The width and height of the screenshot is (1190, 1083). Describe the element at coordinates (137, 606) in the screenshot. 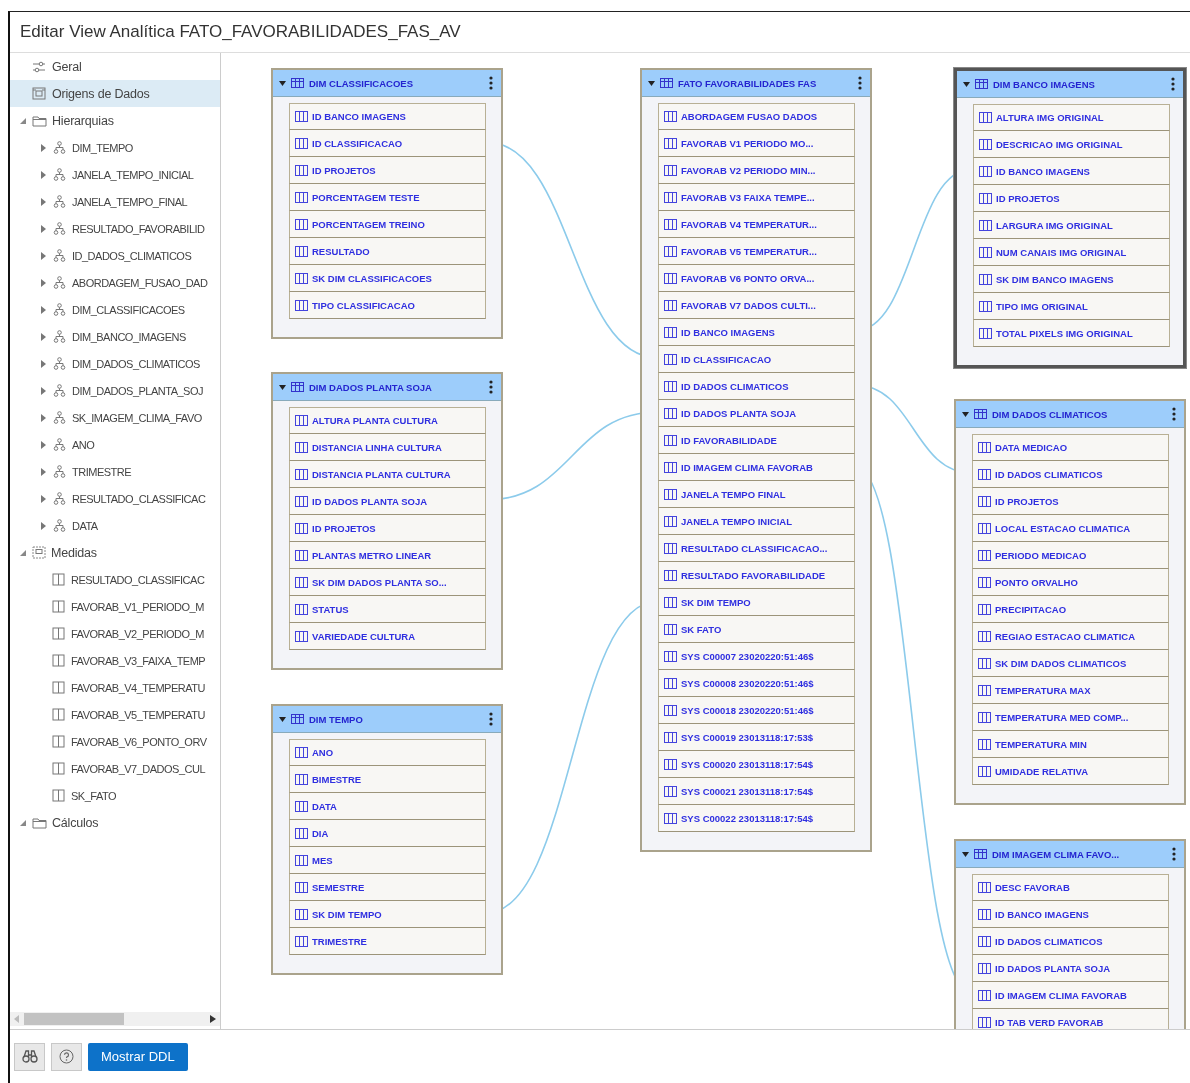

I see `measure-item: FAVORAB_V1_PERIODO_M` at that location.